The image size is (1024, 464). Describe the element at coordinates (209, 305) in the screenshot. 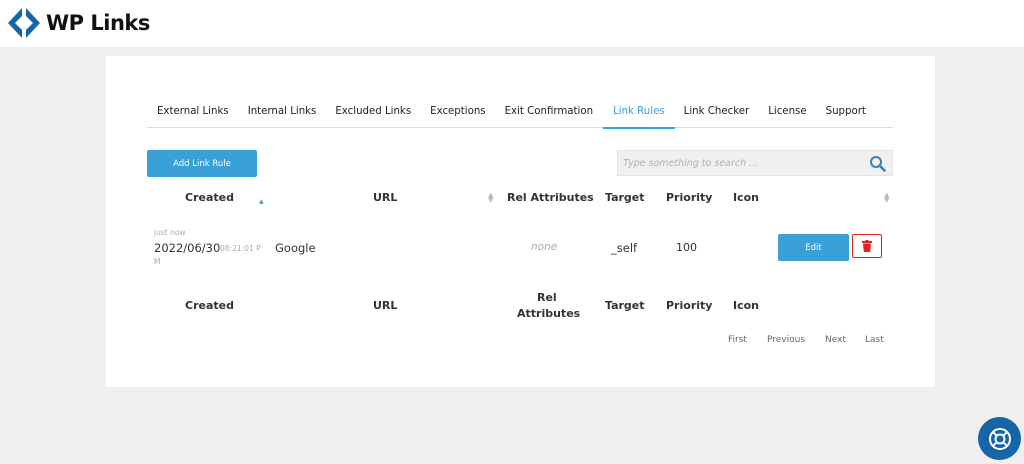

I see `footer-header-created: Created` at that location.